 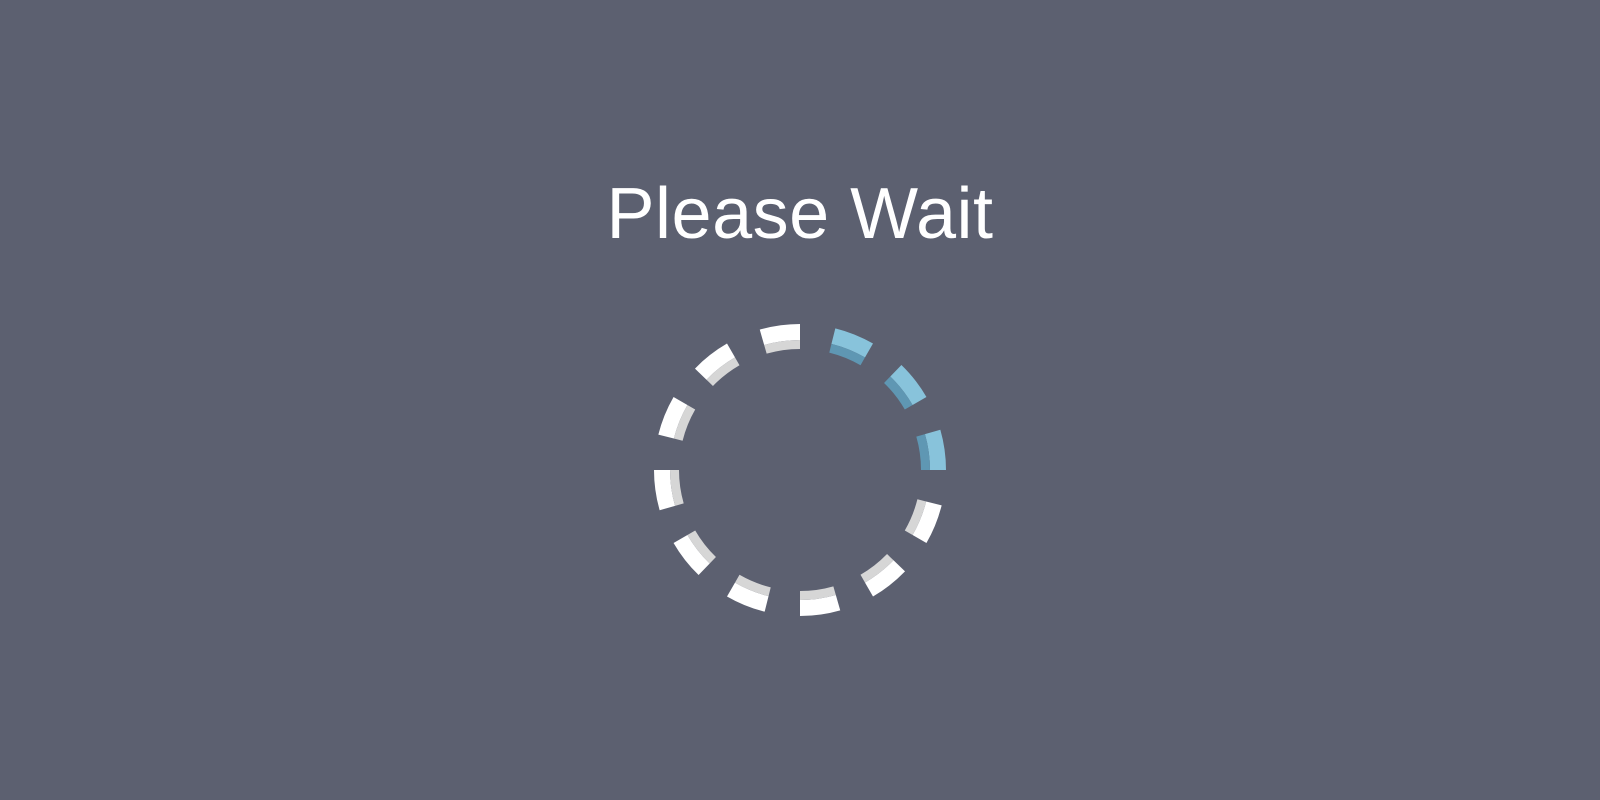 What do you see at coordinates (800, 214) in the screenshot?
I see `loading-title: Please Wait` at bounding box center [800, 214].